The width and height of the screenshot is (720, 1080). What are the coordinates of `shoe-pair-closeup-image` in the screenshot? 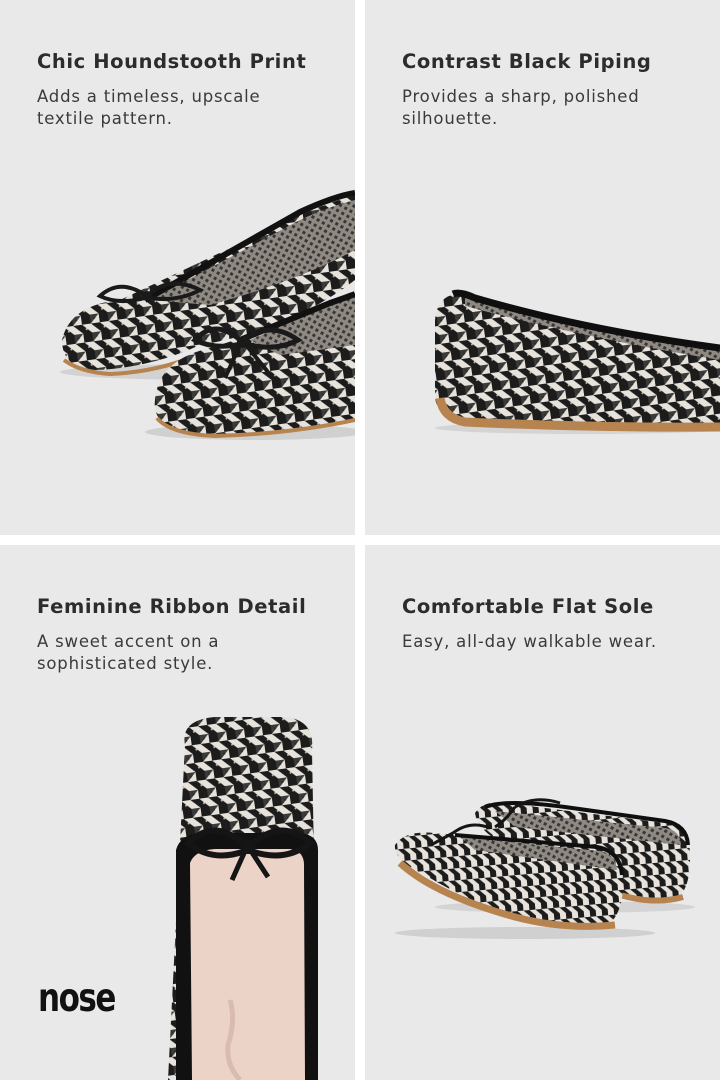 It's located at (207, 315).